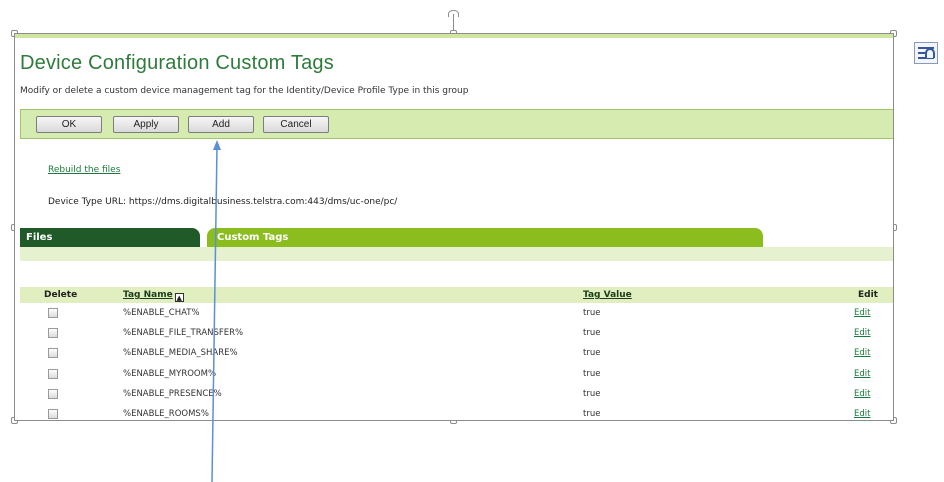  Describe the element at coordinates (214, 313) in the screenshot. I see `arrow-shaft` at that location.